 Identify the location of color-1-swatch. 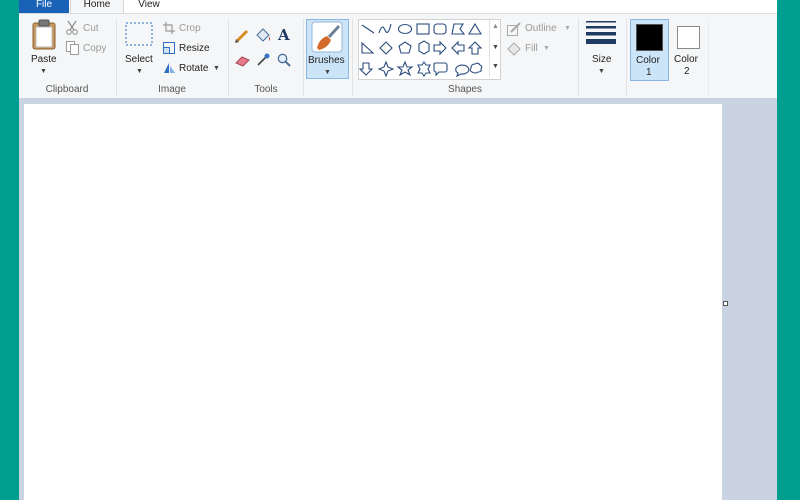
(649, 37).